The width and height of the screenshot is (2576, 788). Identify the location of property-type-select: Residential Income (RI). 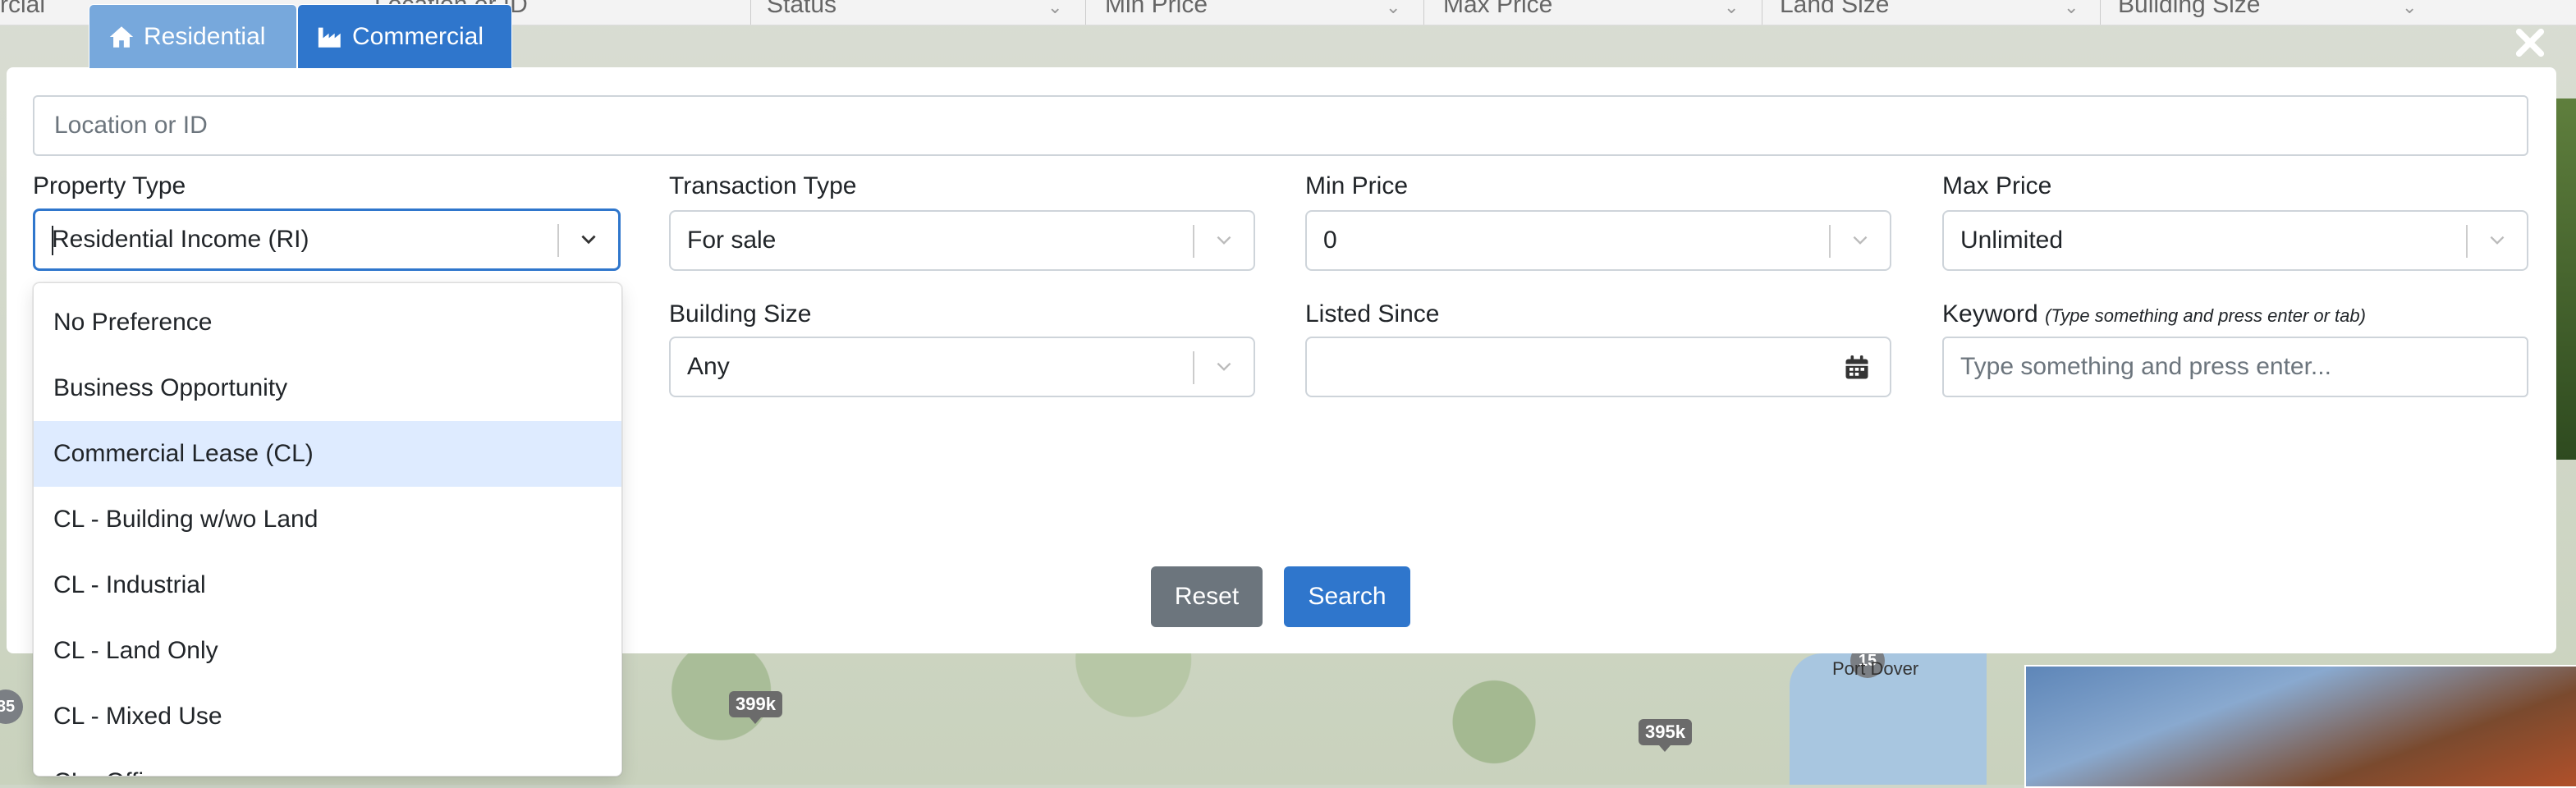
(327, 239).